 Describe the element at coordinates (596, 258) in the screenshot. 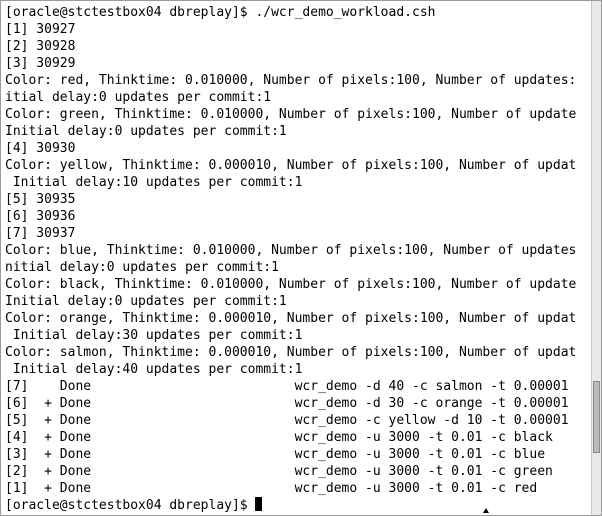

I see `vertical-scrollbar` at that location.